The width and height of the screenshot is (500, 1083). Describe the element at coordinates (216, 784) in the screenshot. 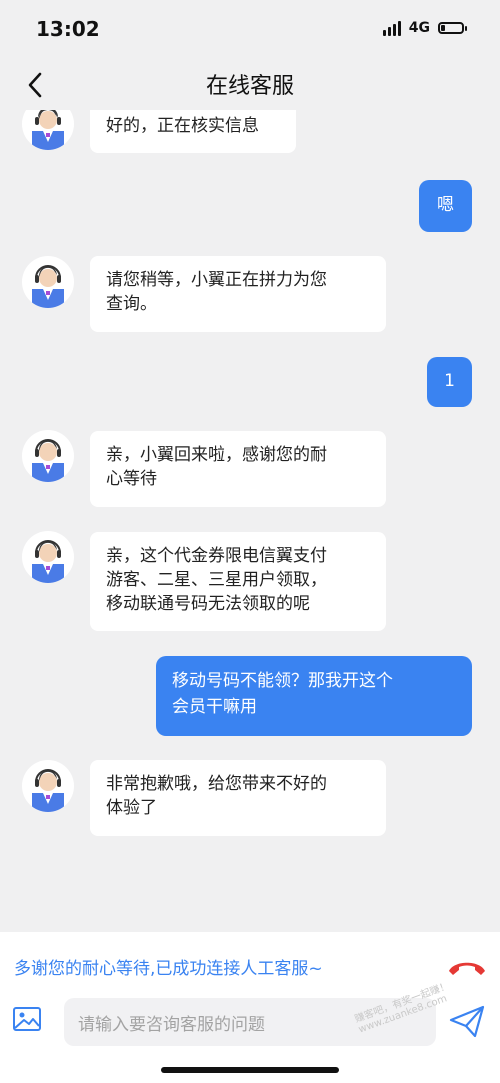

I see `message-line: 非常抱歉哦，给您带来不好的` at that location.